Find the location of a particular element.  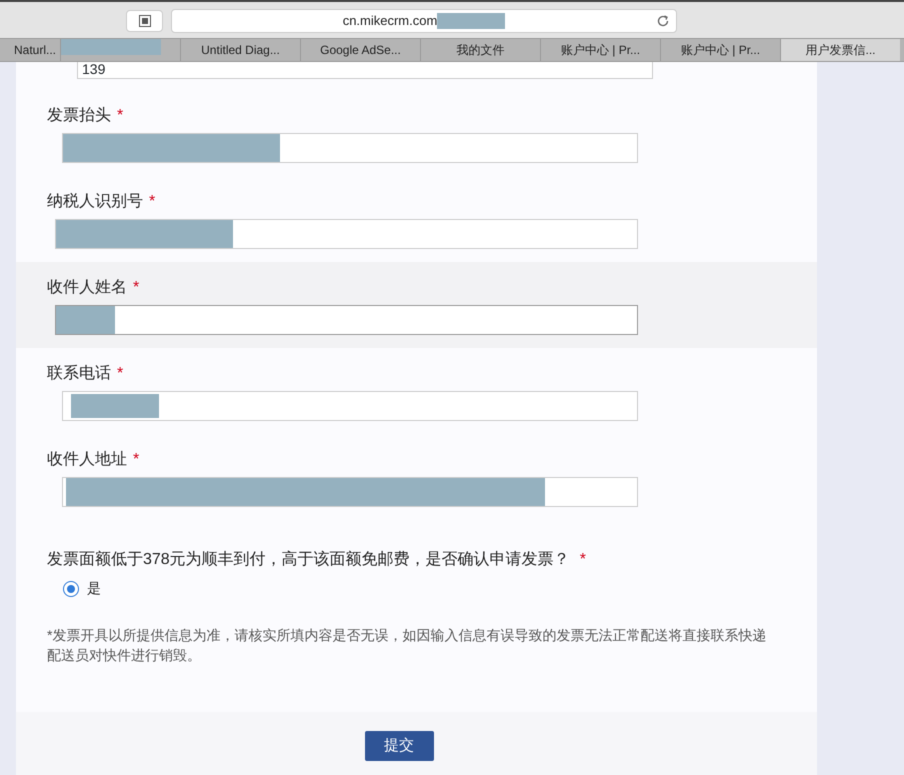

reload-icon is located at coordinates (663, 21).